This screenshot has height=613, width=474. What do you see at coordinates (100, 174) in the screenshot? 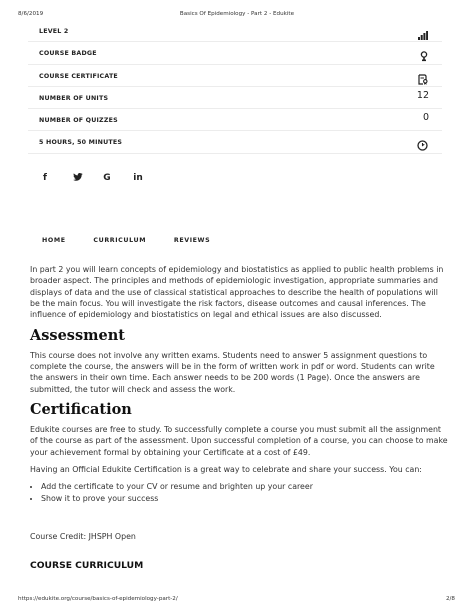
I see `social-share-bar: f G in` at bounding box center [100, 174].